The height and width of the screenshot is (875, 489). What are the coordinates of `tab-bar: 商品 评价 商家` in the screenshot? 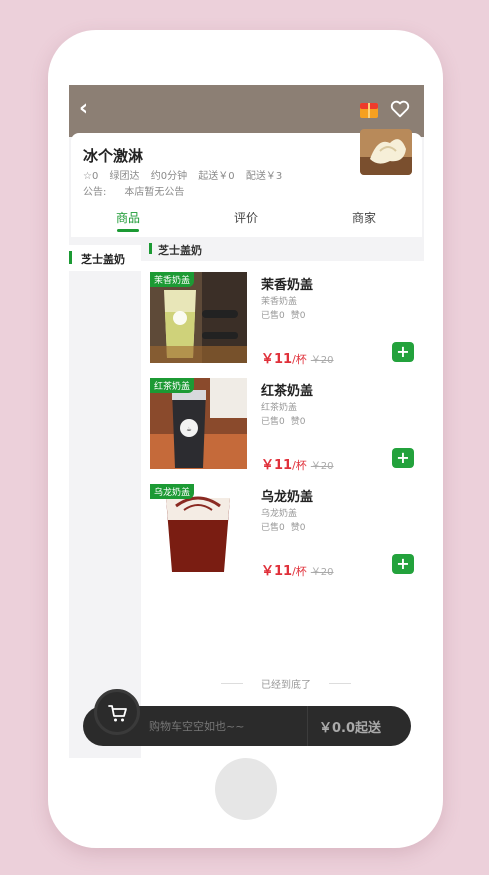 It's located at (246, 222).